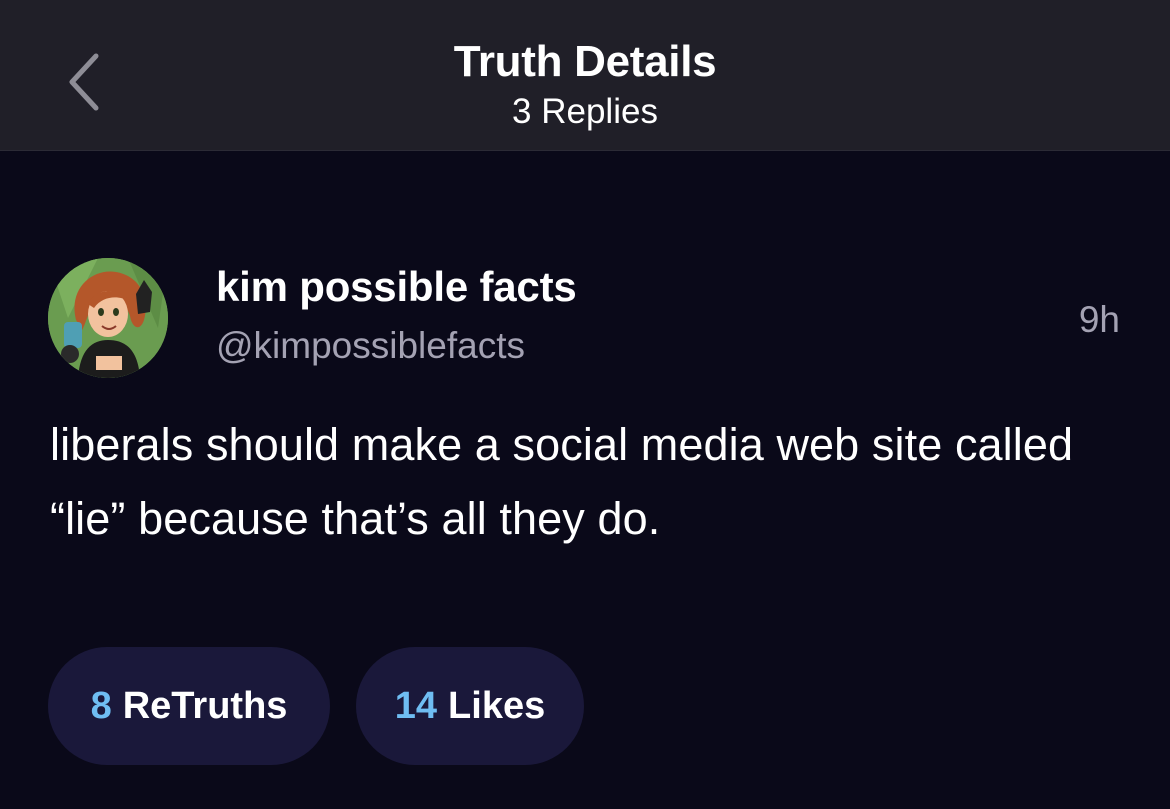 This screenshot has height=809, width=1170. I want to click on page-title: Truth Details, so click(585, 61).